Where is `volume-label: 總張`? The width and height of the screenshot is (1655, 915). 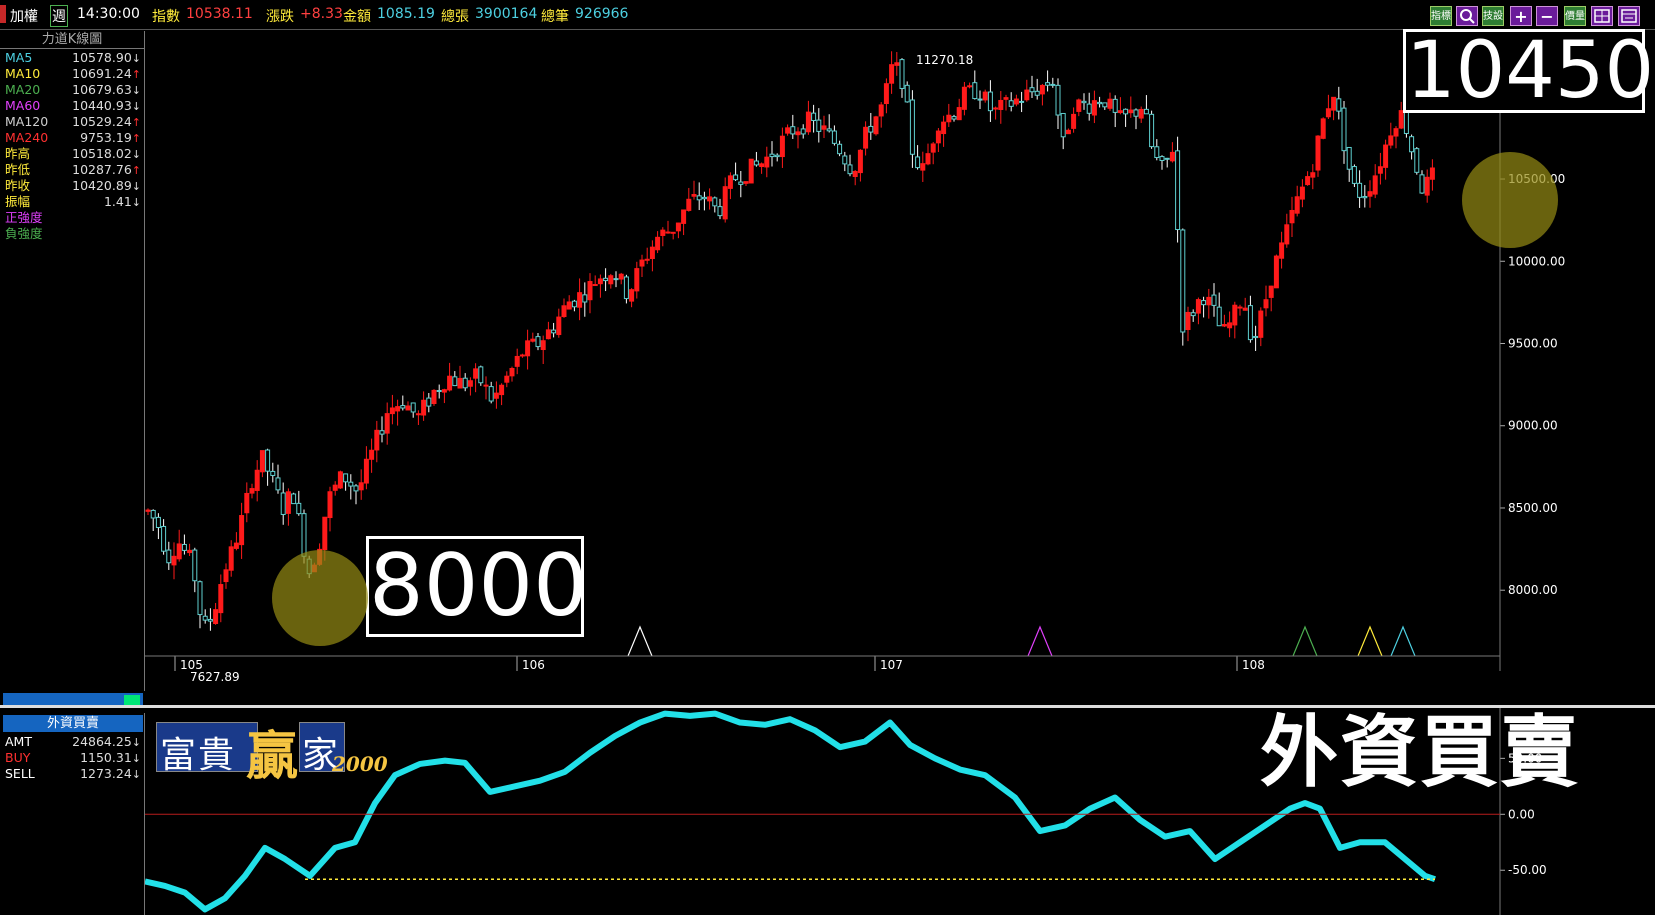
volume-label: 總張 is located at coordinates (455, 17).